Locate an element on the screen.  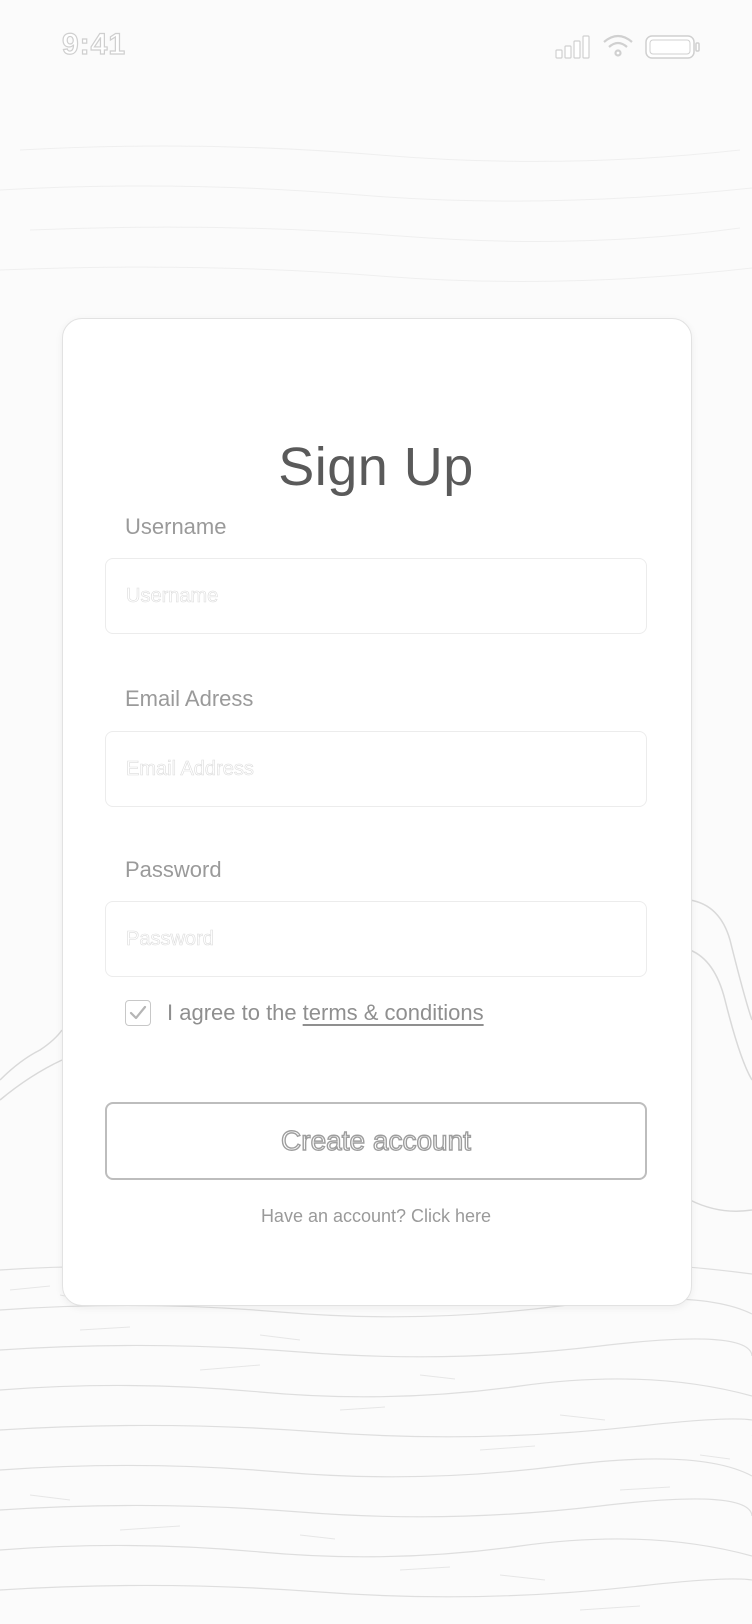
create-account-button: Create account is located at coordinates (376, 1141).